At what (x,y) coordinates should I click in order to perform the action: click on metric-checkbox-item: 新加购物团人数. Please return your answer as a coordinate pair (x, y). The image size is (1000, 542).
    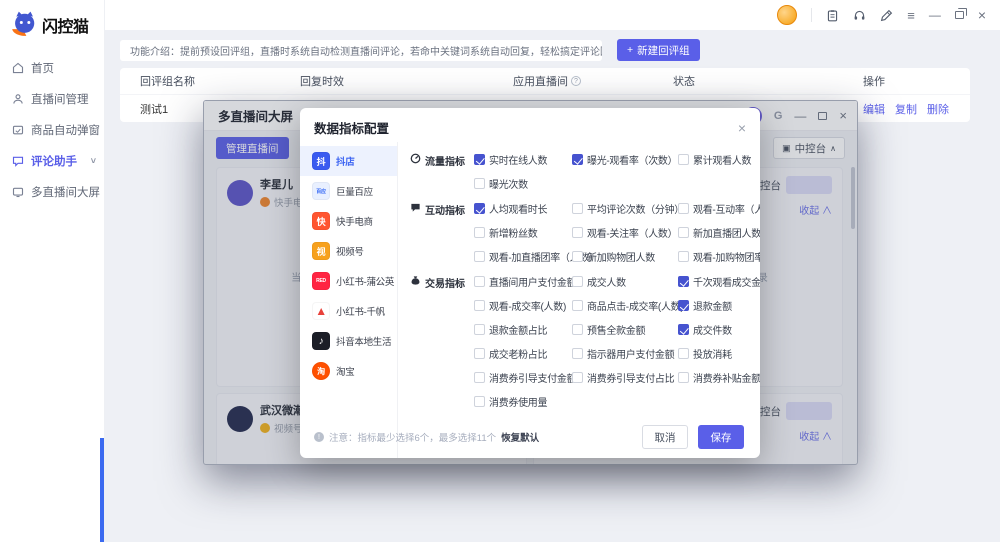
    Looking at the image, I should click on (625, 256).